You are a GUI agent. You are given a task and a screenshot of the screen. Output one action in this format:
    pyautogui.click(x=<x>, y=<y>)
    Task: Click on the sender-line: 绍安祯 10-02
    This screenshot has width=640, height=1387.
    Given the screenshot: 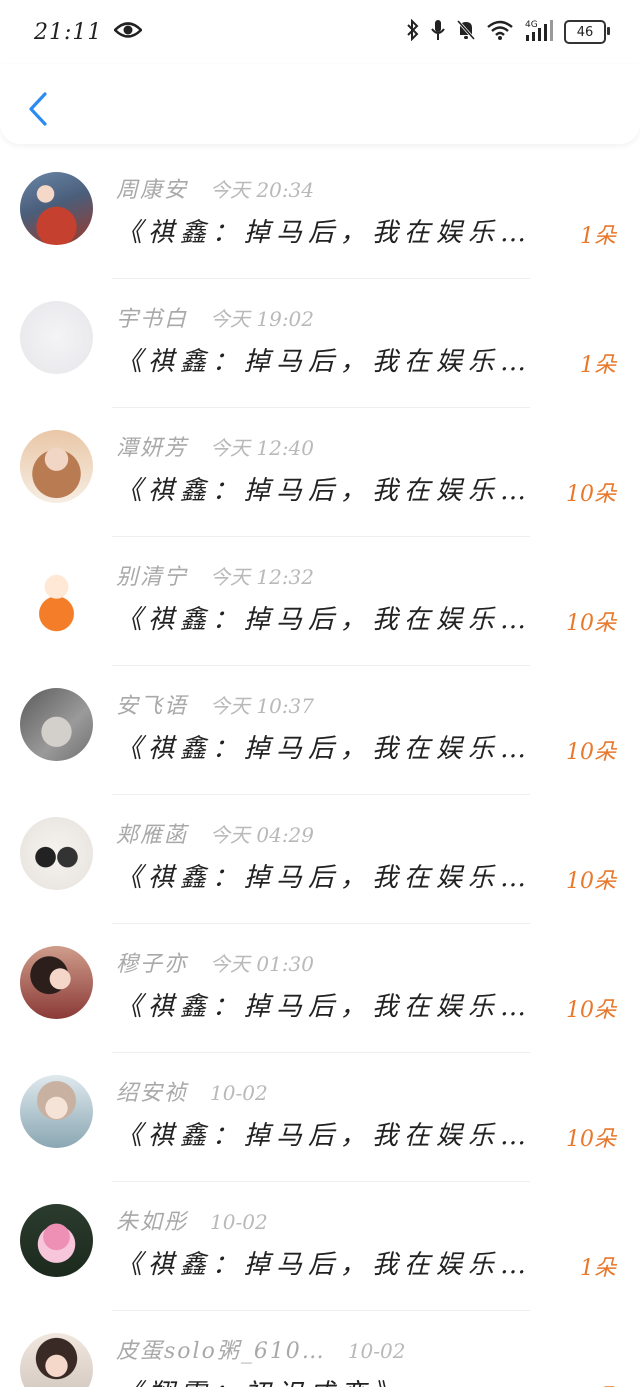 What is the action you would take?
    pyautogui.click(x=192, y=1091)
    